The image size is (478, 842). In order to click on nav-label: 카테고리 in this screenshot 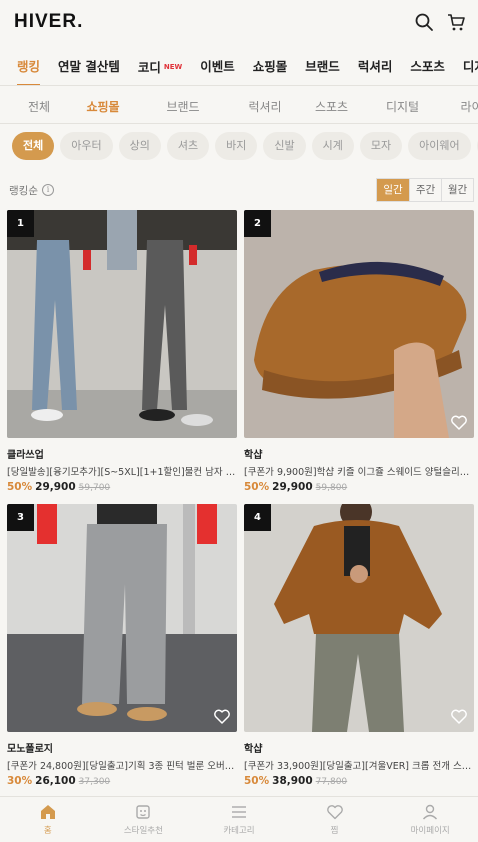, I will do `click(239, 831)`.